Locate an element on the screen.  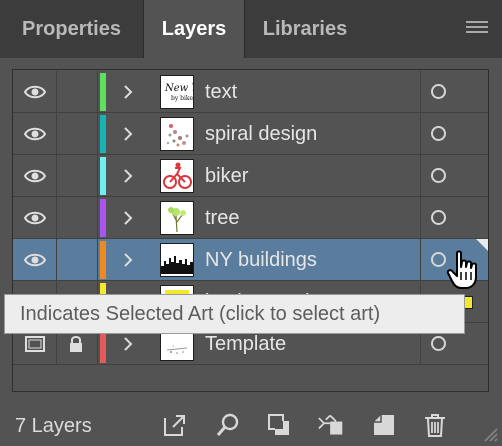
tab-layers: Layers is located at coordinates (194, 29).